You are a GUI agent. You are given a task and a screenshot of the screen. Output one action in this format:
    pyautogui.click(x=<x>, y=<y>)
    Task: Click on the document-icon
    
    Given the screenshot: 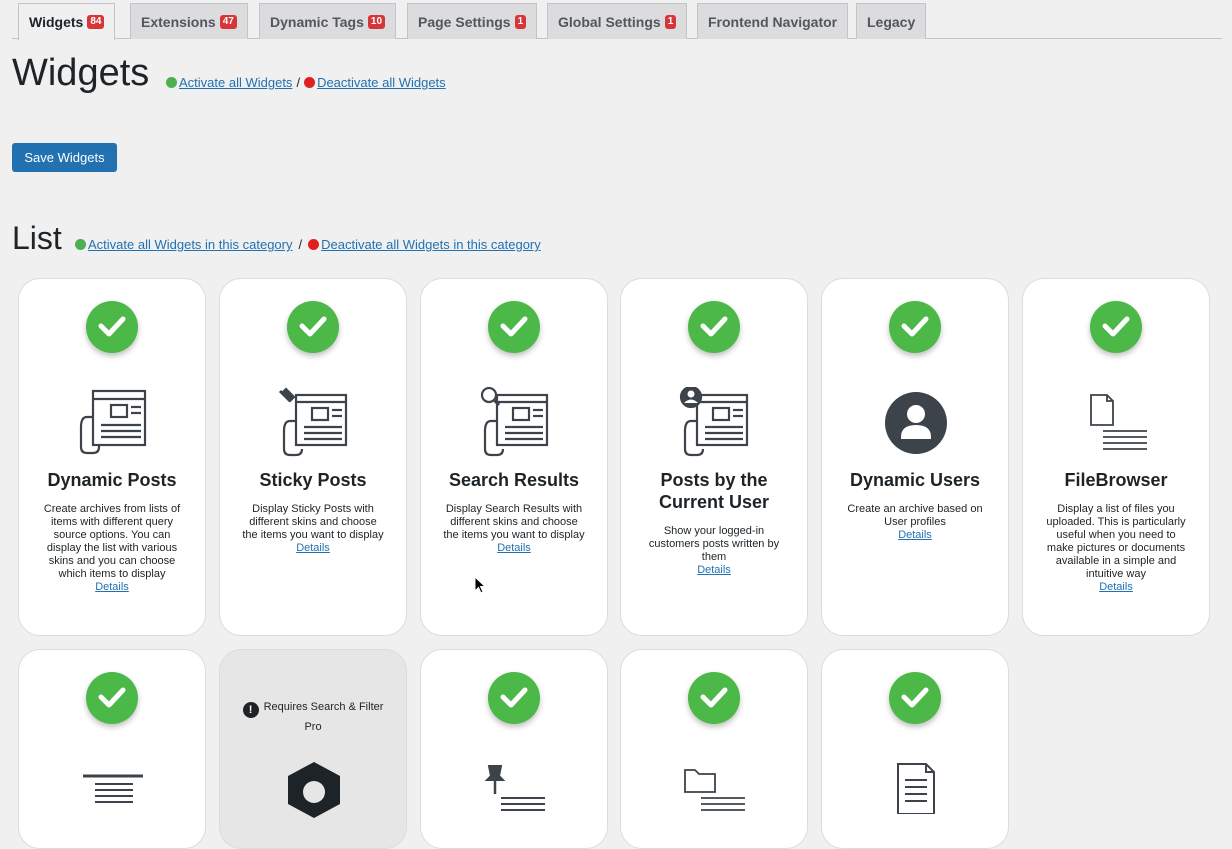 What is the action you would take?
    pyautogui.click(x=916, y=797)
    